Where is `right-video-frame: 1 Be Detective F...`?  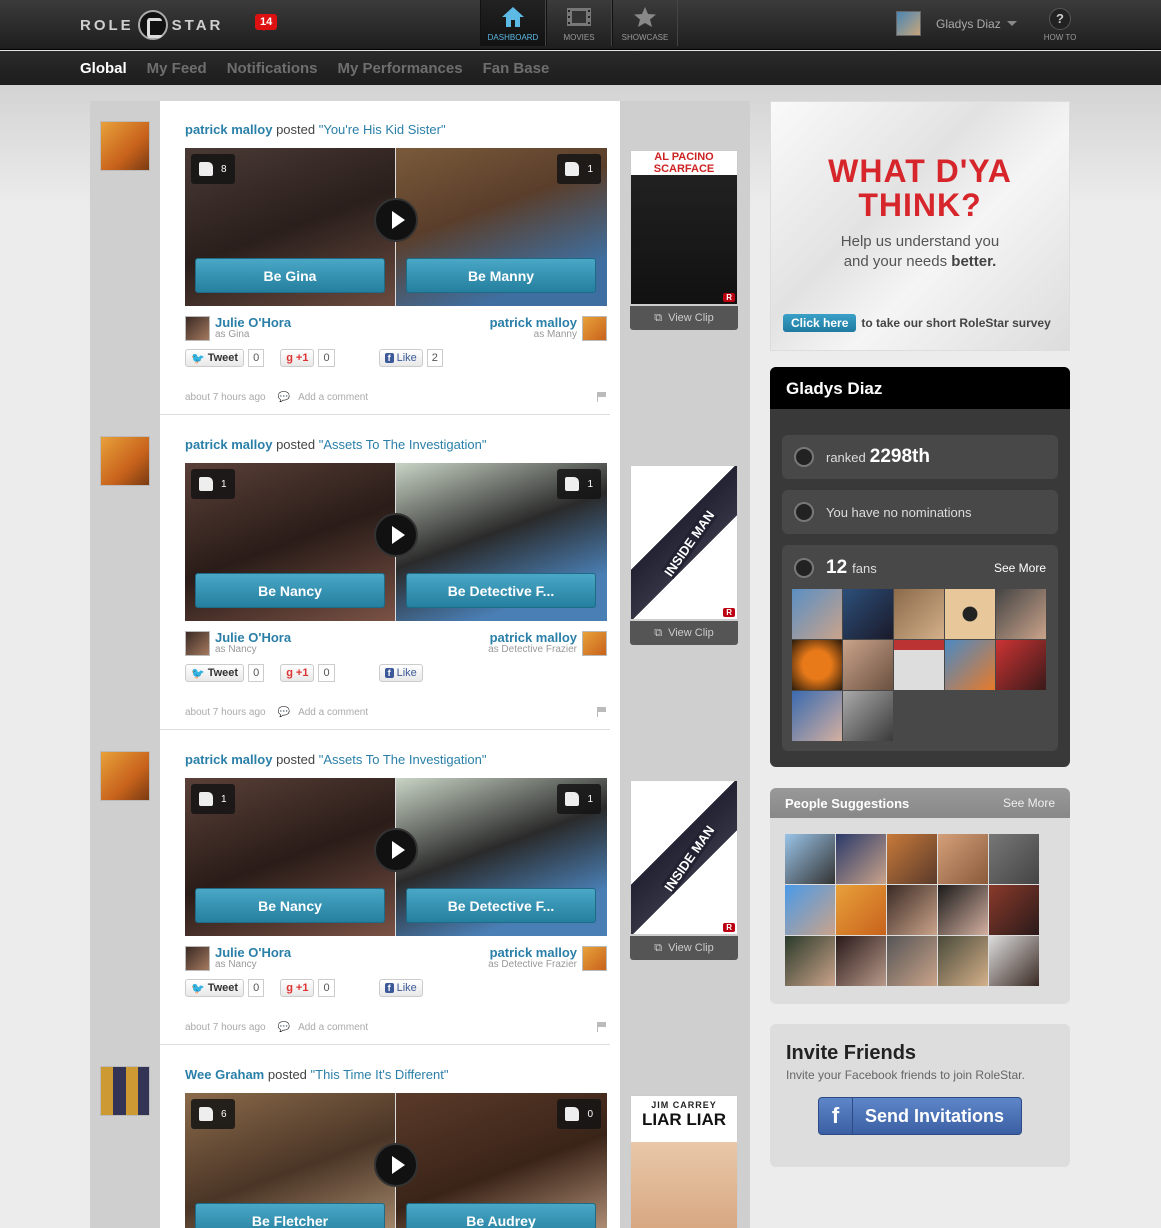
right-video-frame: 1 Be Detective F... is located at coordinates (501, 542).